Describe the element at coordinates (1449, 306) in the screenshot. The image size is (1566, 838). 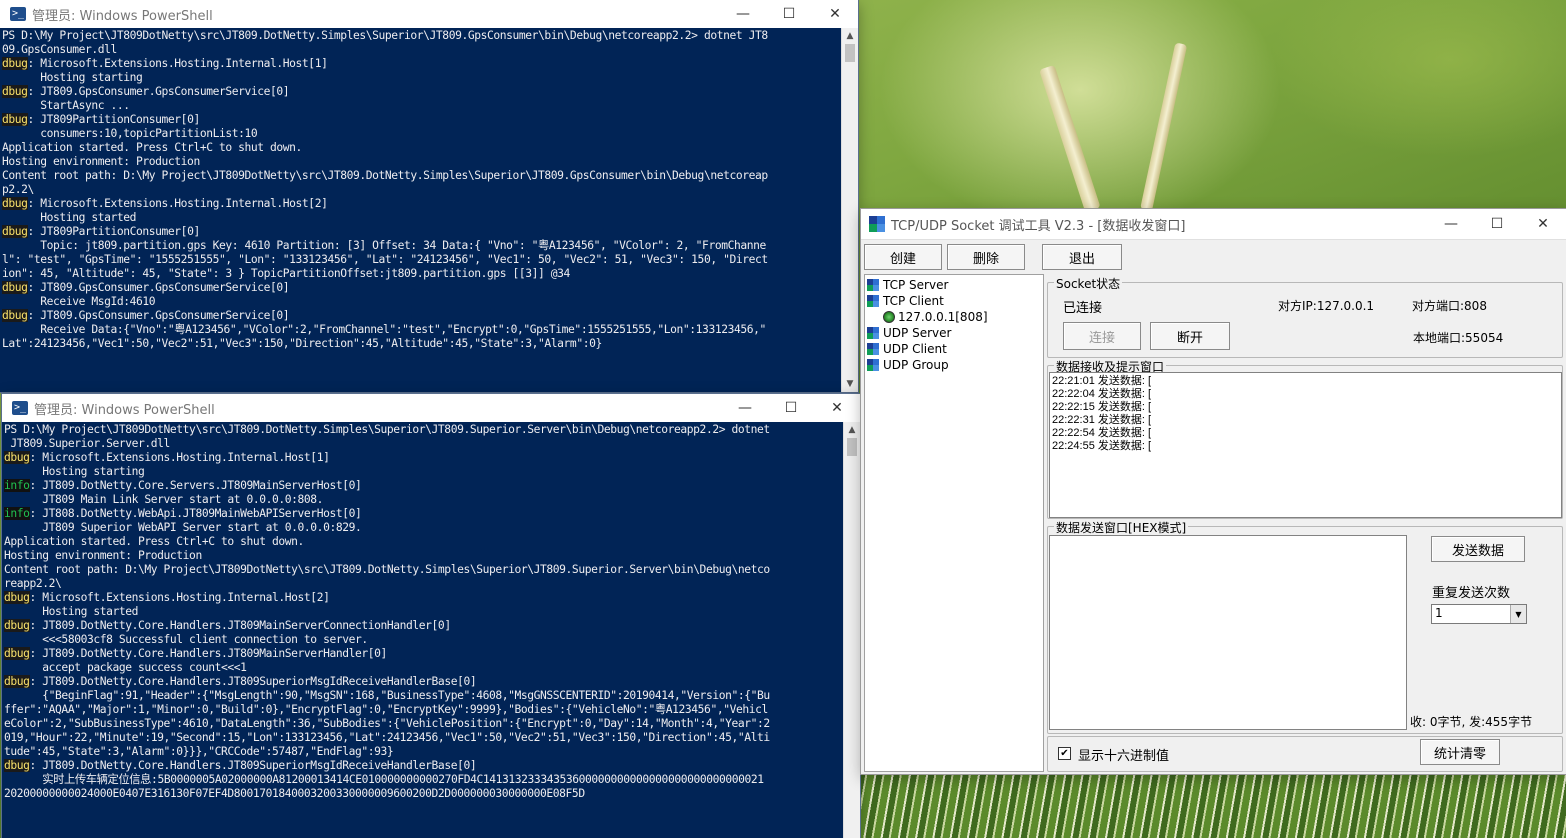
I see `remote-port: 对方端口:808` at that location.